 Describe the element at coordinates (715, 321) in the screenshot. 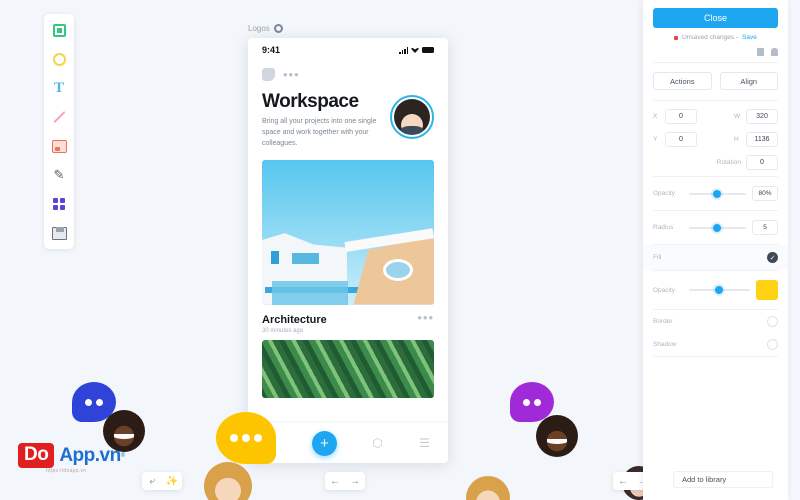

I see `border-property: Border` at that location.